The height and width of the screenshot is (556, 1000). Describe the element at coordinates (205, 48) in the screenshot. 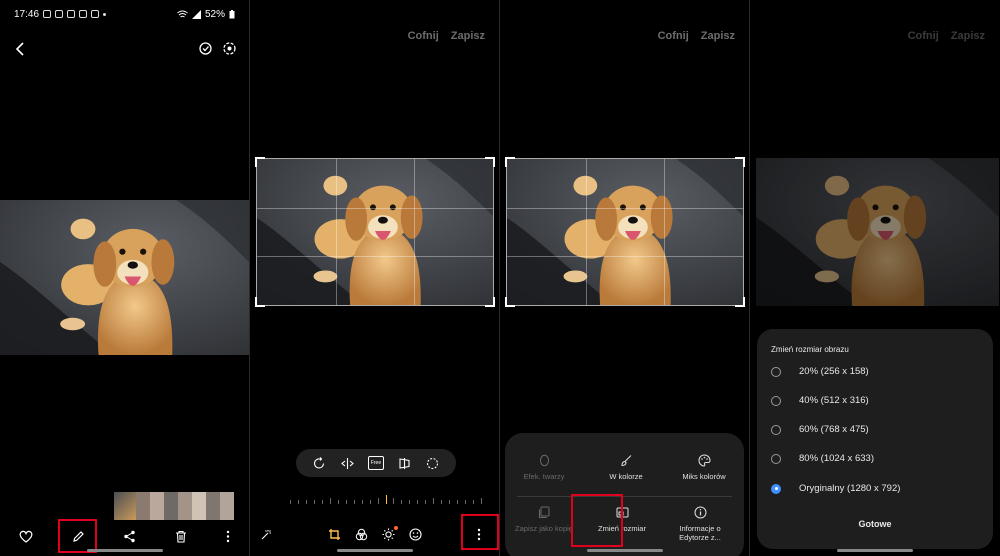

I see `remaster-icon` at that location.